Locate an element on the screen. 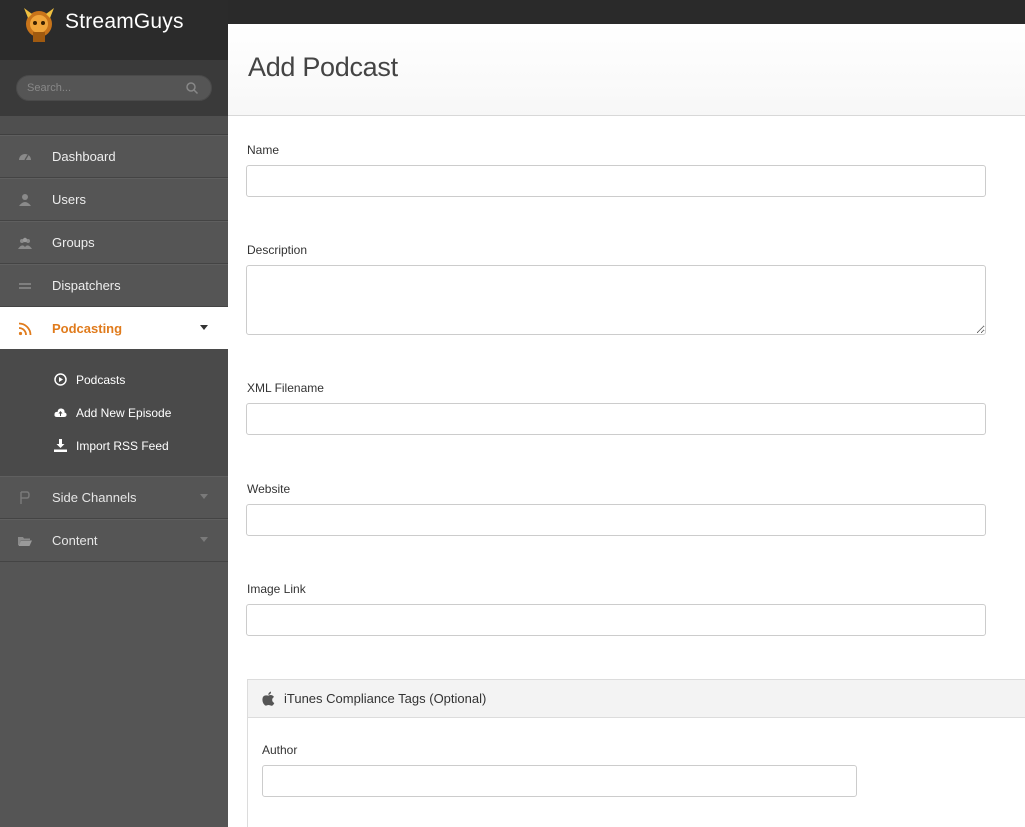 The width and height of the screenshot is (1025, 827). sidebar-item-label: Content is located at coordinates (75, 540).